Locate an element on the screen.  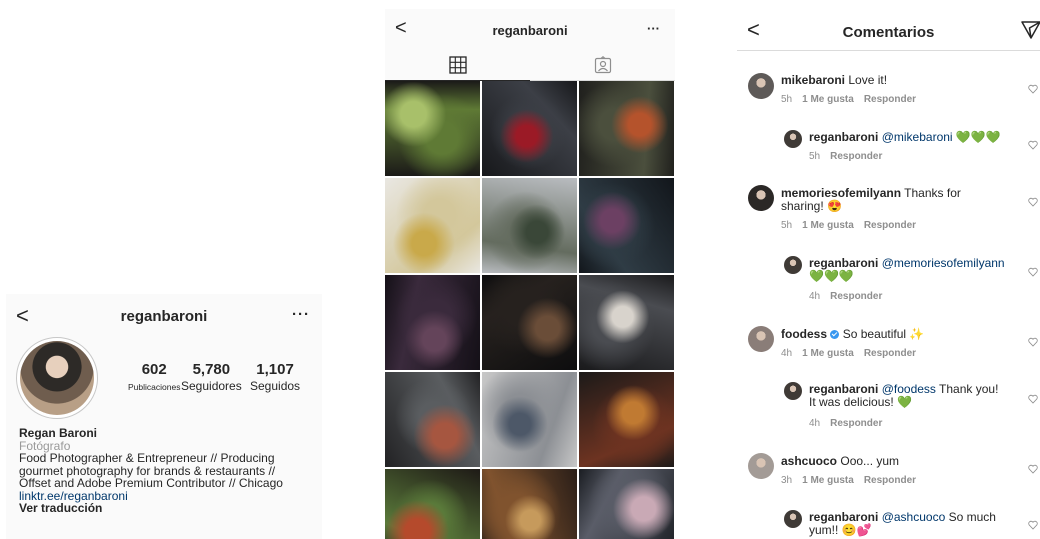
mention-link: @ashcuoco is located at coordinates (914, 517).